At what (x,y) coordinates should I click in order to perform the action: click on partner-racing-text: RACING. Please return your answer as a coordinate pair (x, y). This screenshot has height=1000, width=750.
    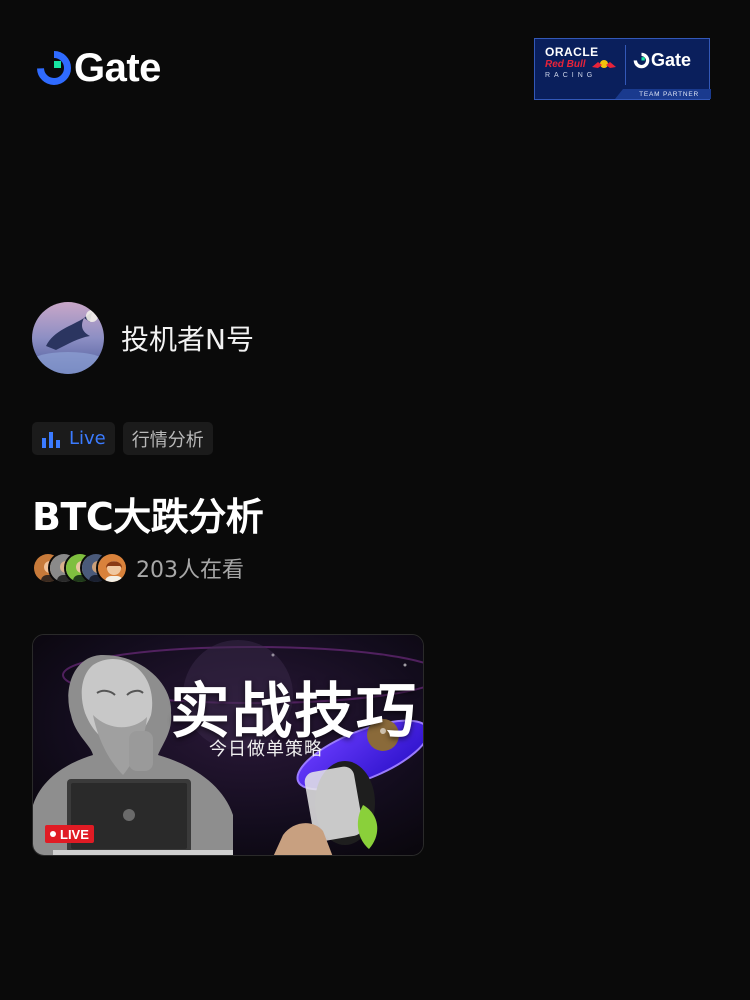
    Looking at the image, I should click on (571, 75).